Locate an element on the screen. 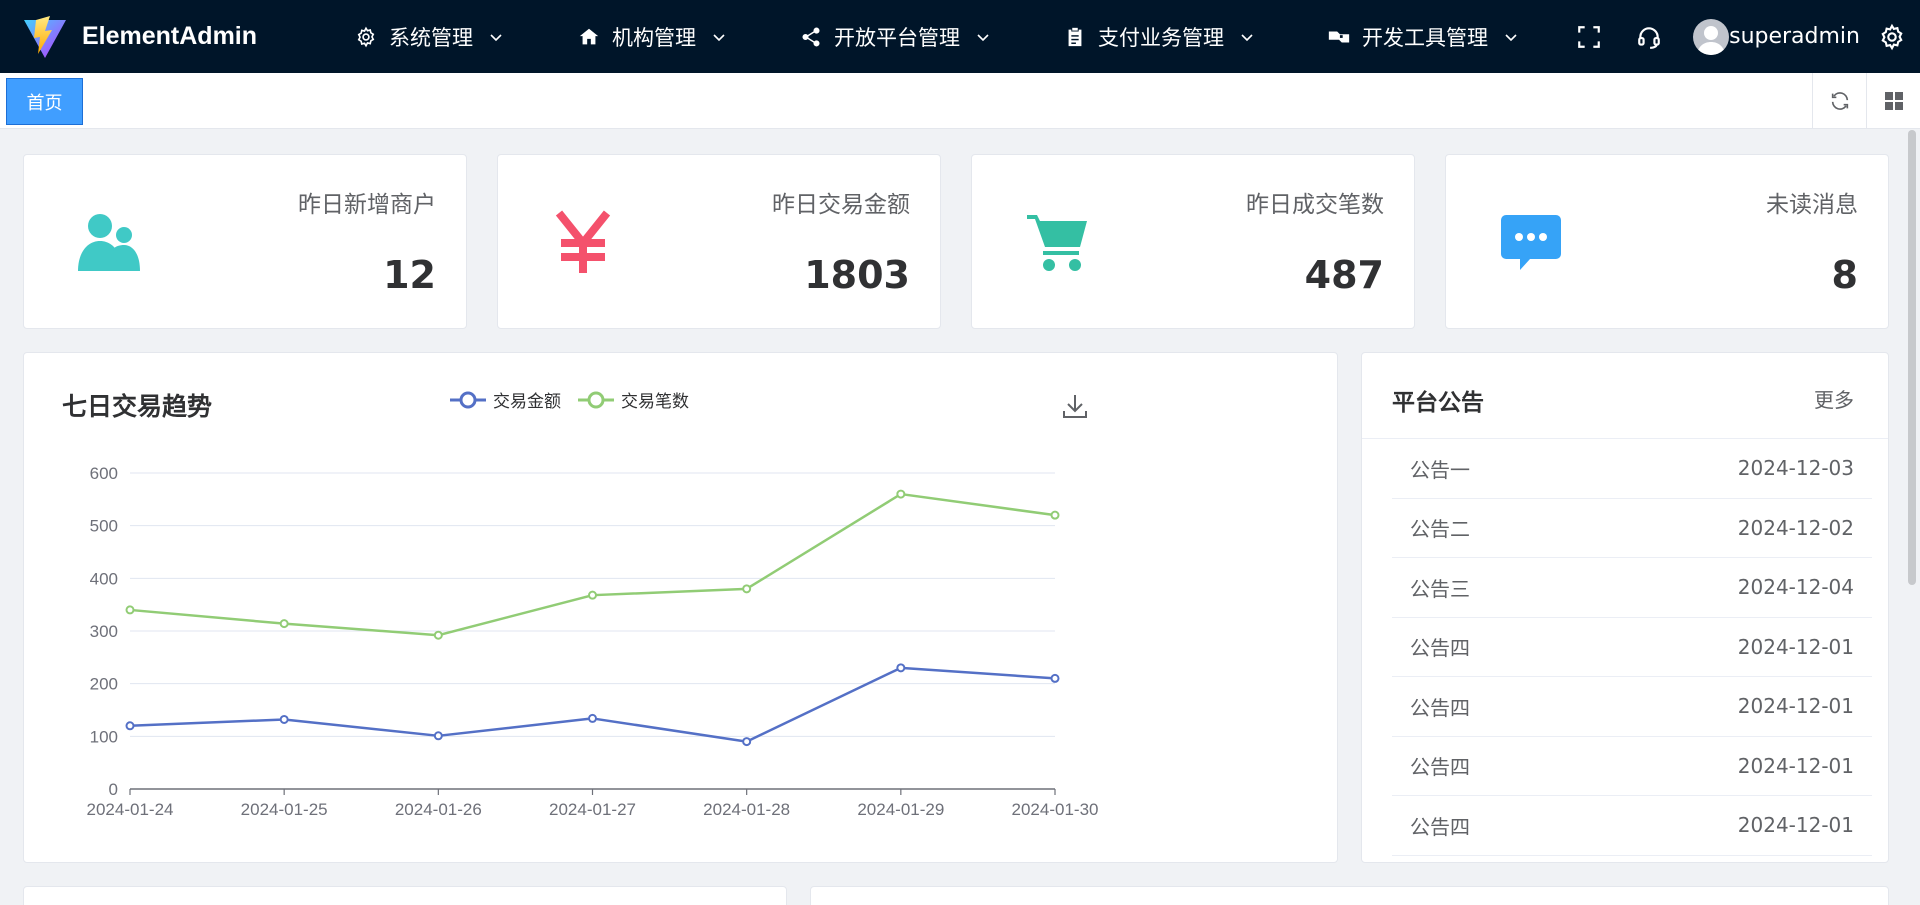 The width and height of the screenshot is (1920, 905). nav-label: 支付业务管理 is located at coordinates (1161, 37).